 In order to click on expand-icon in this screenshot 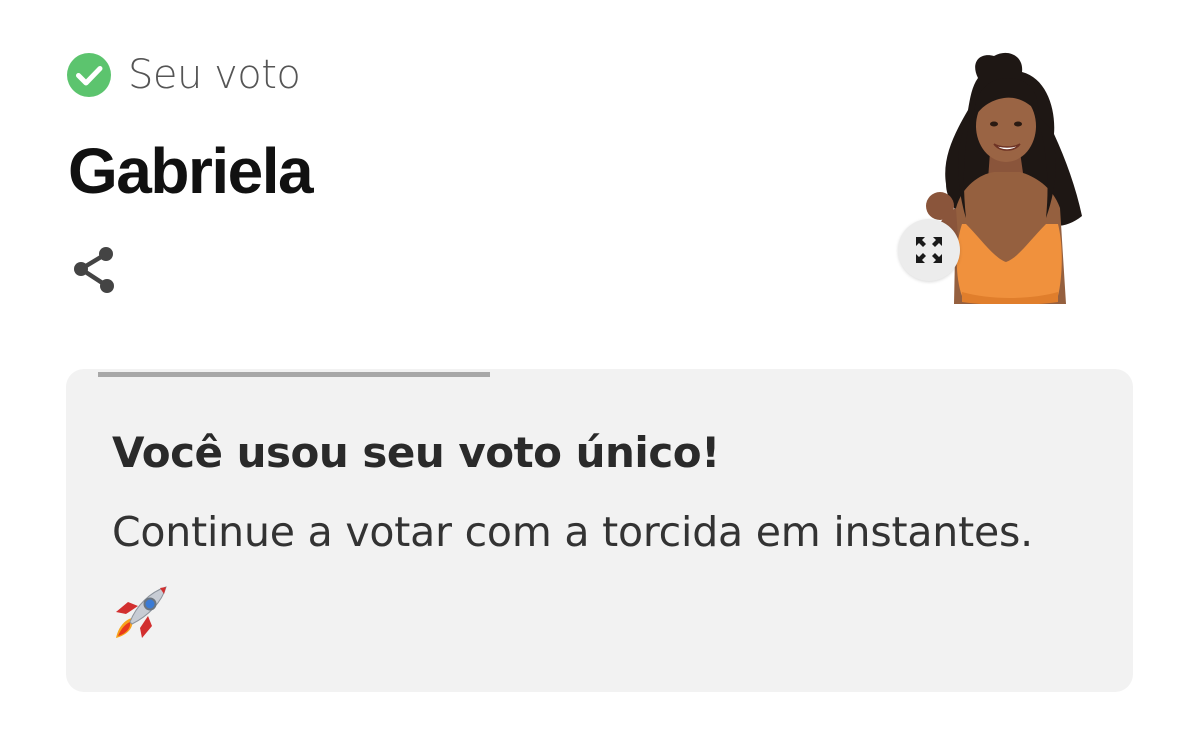, I will do `click(929, 250)`.